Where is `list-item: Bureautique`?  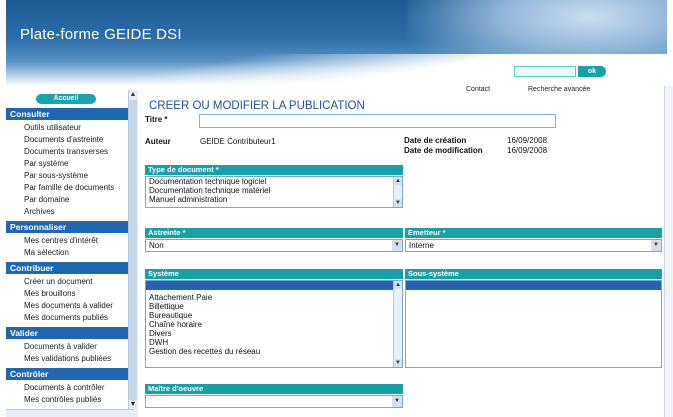 list-item: Bureautique is located at coordinates (274, 315).